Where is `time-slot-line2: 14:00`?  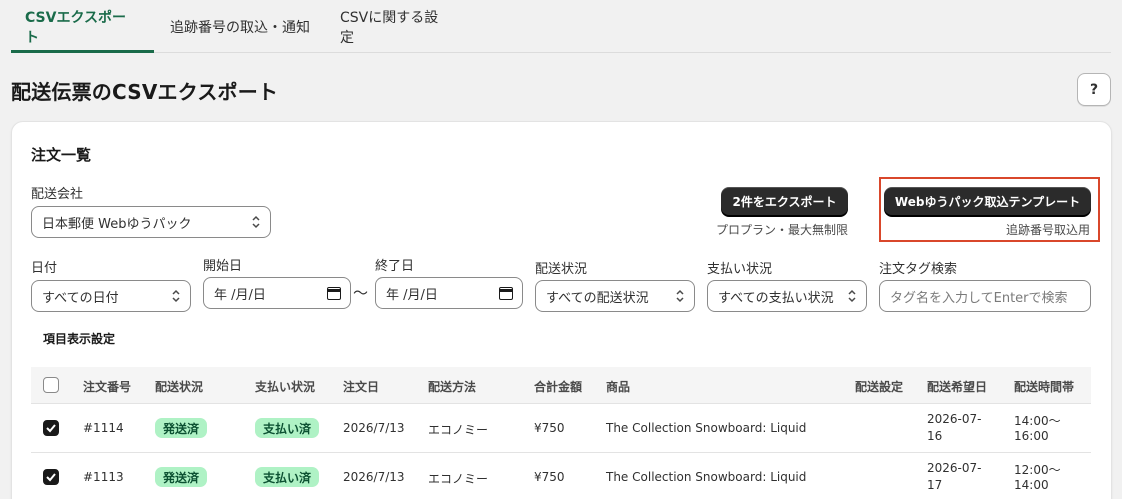
time-slot-line2: 14:00 is located at coordinates (1031, 485).